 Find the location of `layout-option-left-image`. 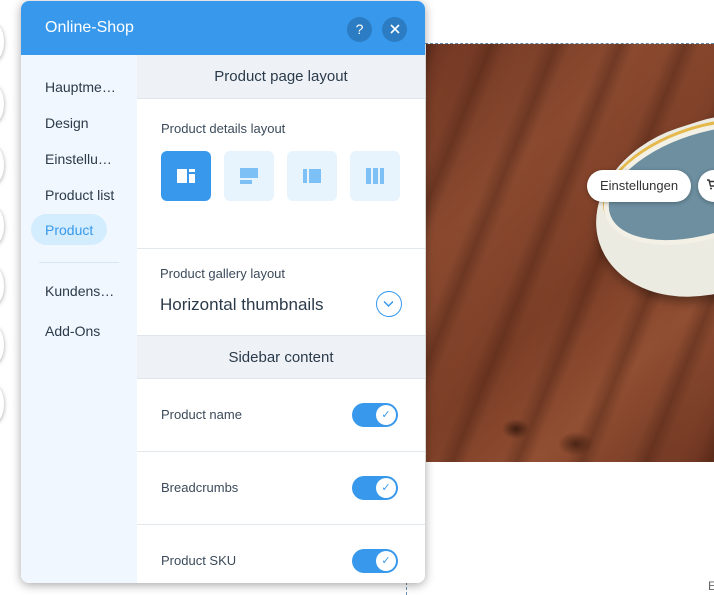

layout-option-left-image is located at coordinates (186, 176).